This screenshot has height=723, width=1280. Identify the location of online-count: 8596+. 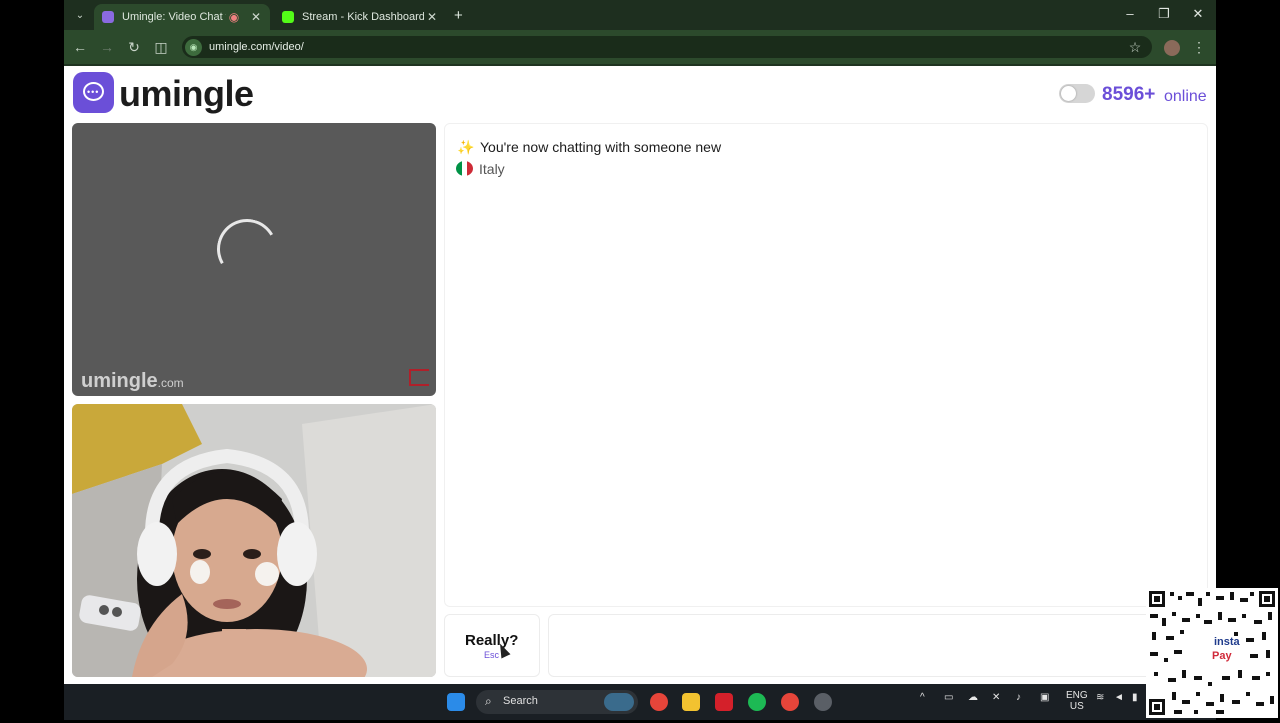
(1129, 94).